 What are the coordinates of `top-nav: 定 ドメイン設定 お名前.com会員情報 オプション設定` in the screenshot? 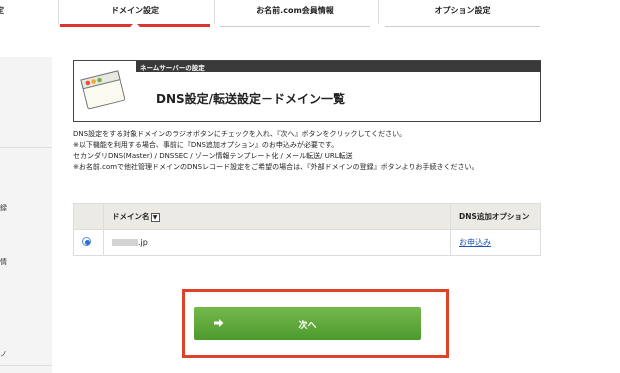 It's located at (310, 13).